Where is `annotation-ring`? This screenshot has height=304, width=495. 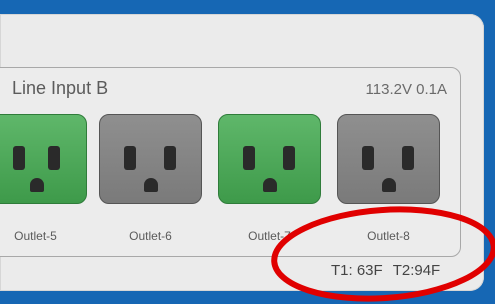
annotation-ring is located at coordinates (383, 254).